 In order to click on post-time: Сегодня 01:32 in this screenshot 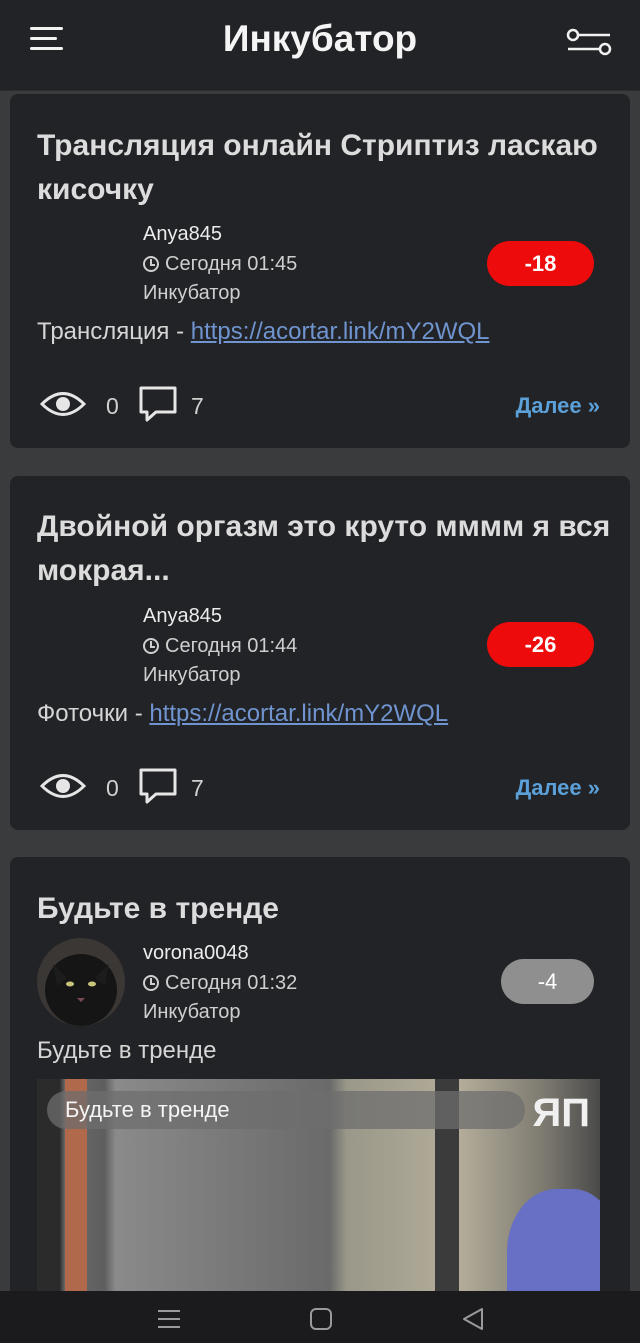, I will do `click(220, 984)`.